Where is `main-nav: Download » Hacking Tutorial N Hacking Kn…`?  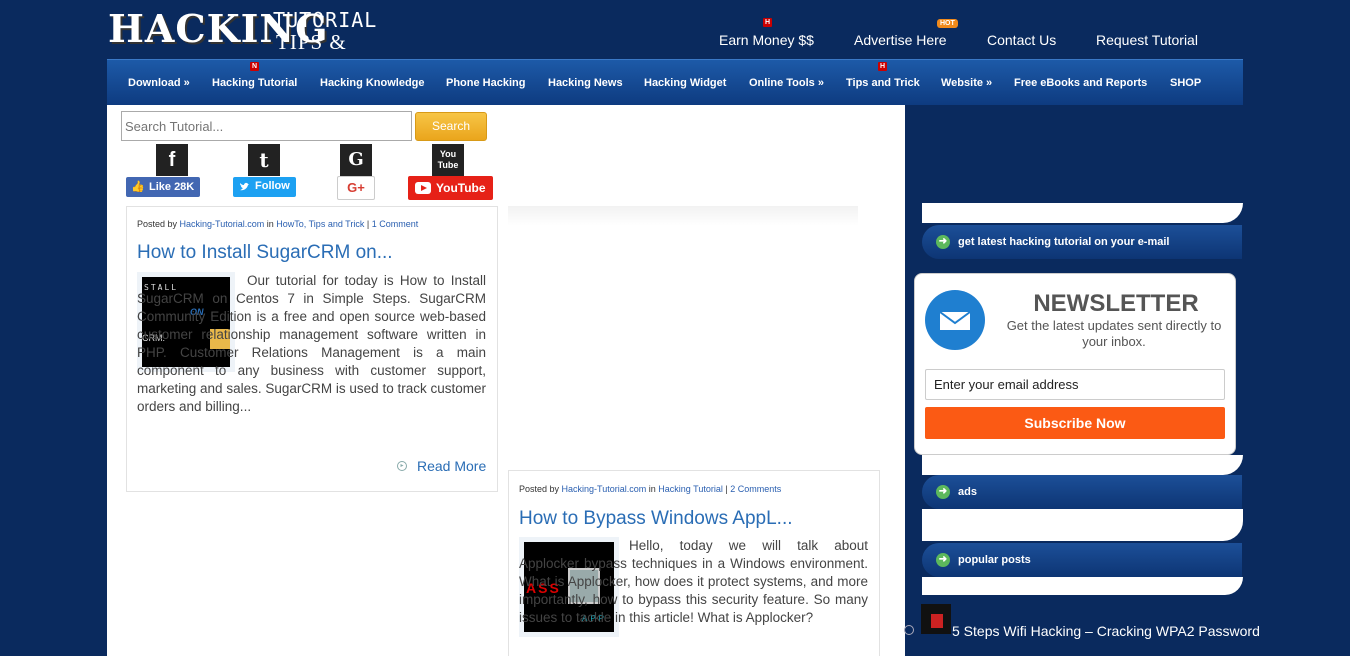
main-nav: Download » Hacking Tutorial N Hacking Kn… is located at coordinates (675, 82).